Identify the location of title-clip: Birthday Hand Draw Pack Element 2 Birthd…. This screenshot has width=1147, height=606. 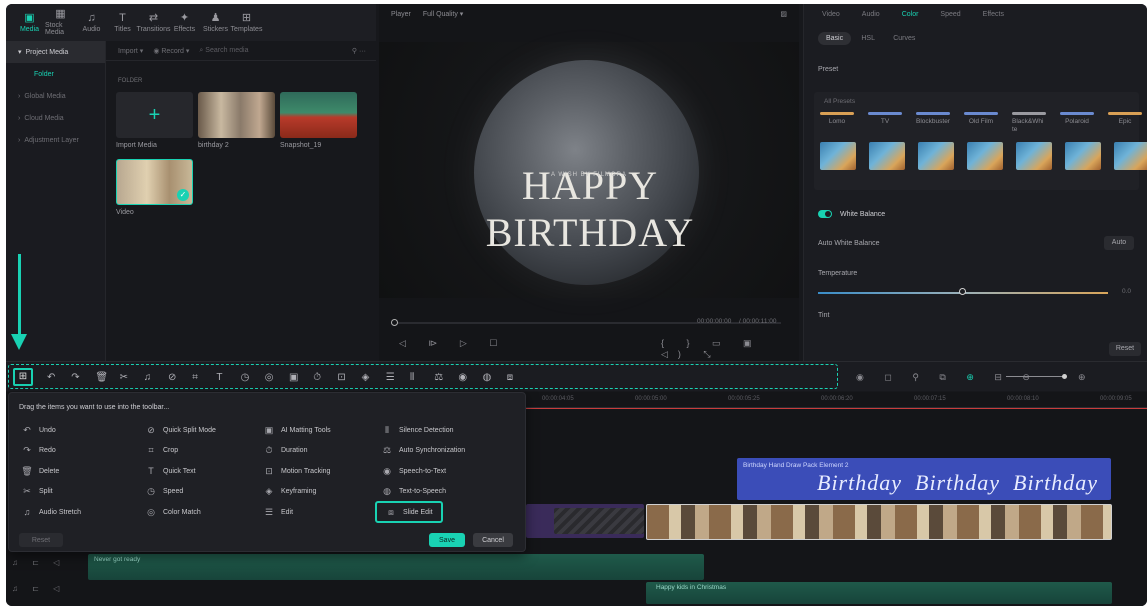
(924, 479).